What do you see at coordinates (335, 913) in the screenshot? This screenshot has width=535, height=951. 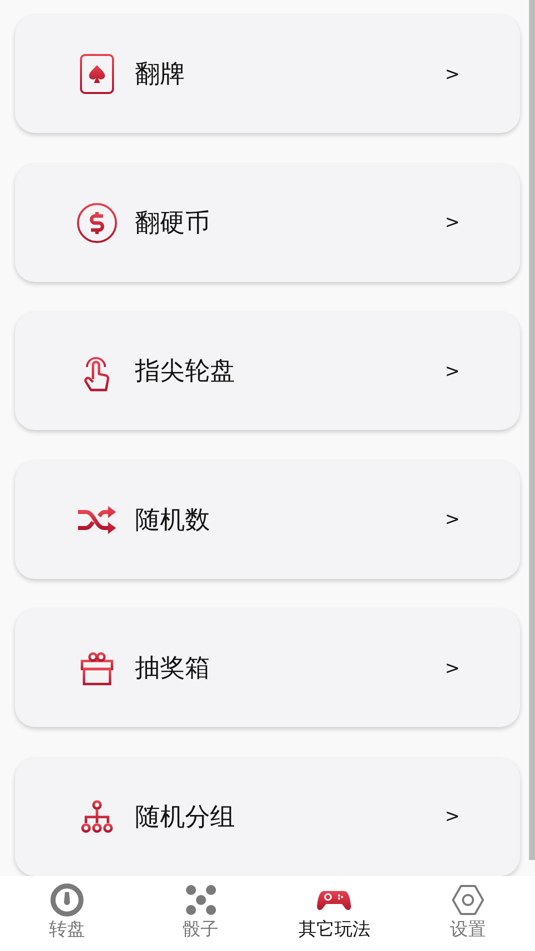 I see `nav-tab: 其它玩法` at bounding box center [335, 913].